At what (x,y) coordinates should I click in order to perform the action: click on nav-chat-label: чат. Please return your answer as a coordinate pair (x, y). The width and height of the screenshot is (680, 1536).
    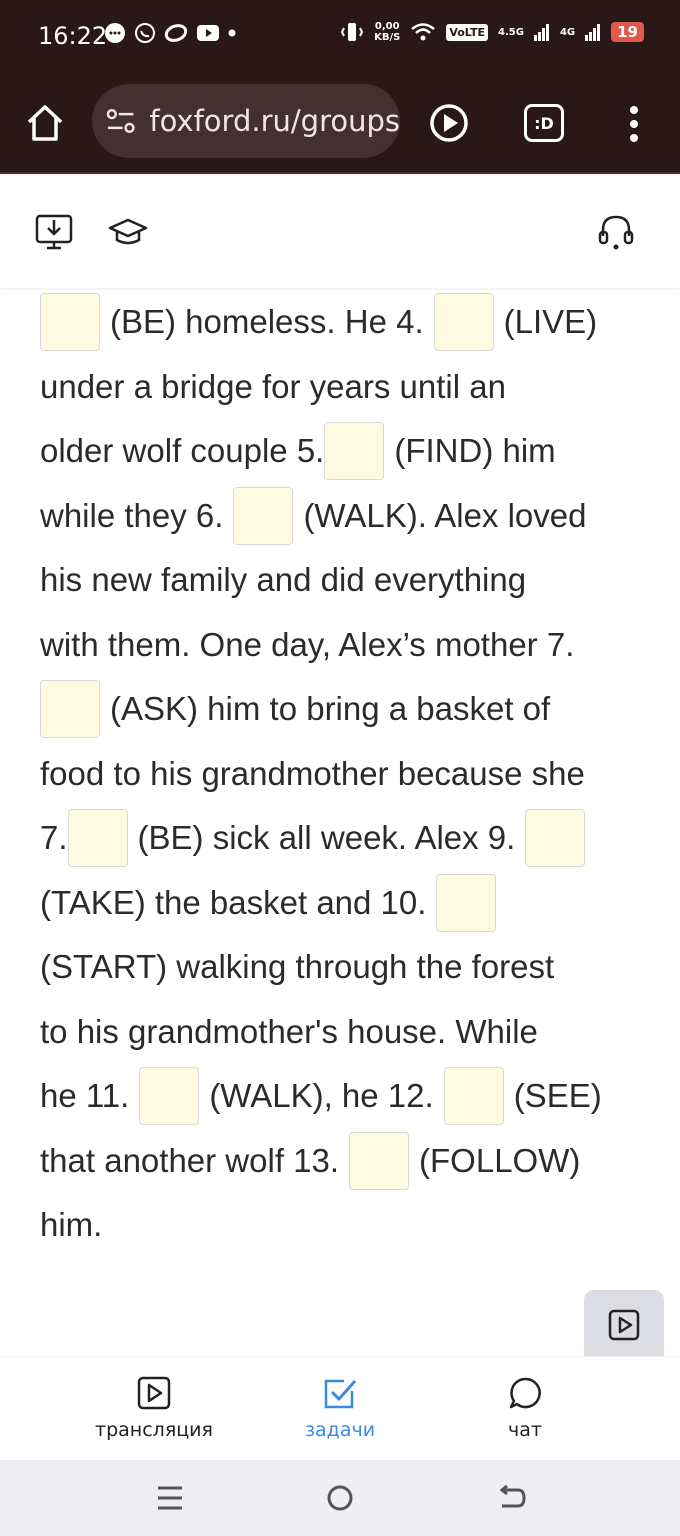
    Looking at the image, I should click on (525, 1430).